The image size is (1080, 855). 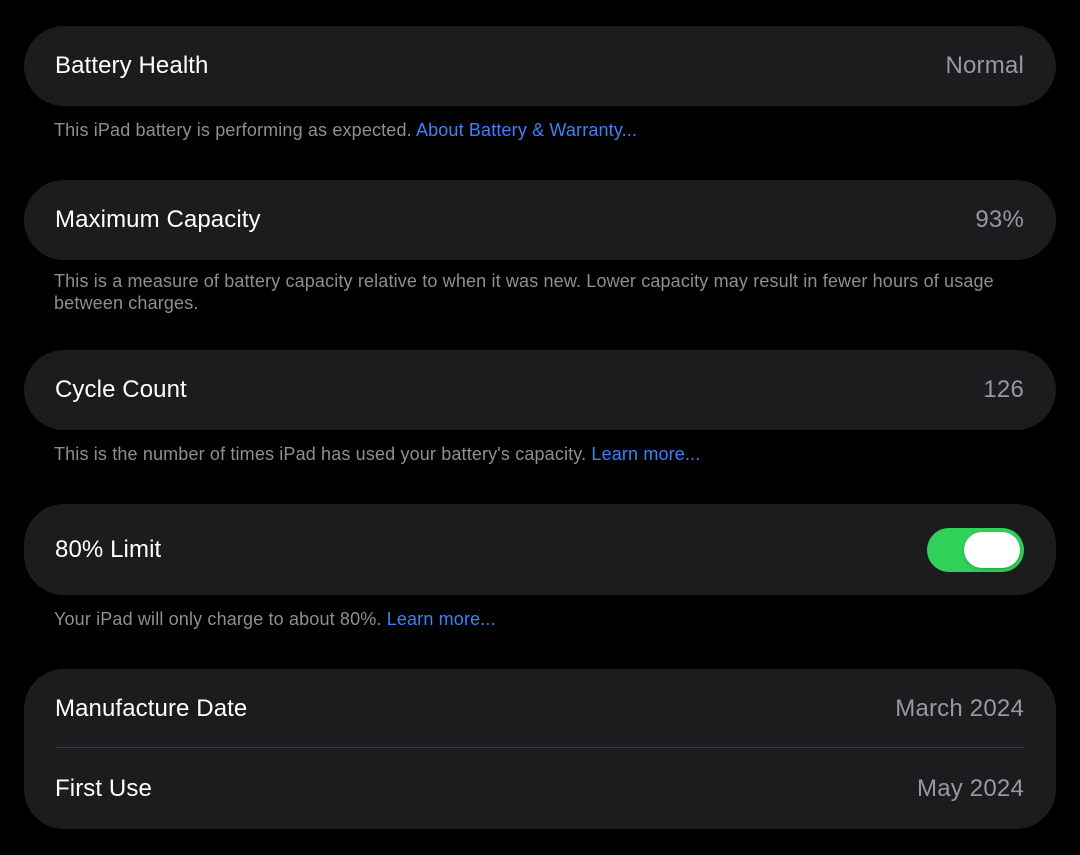 I want to click on toggle-knob, so click(x=992, y=549).